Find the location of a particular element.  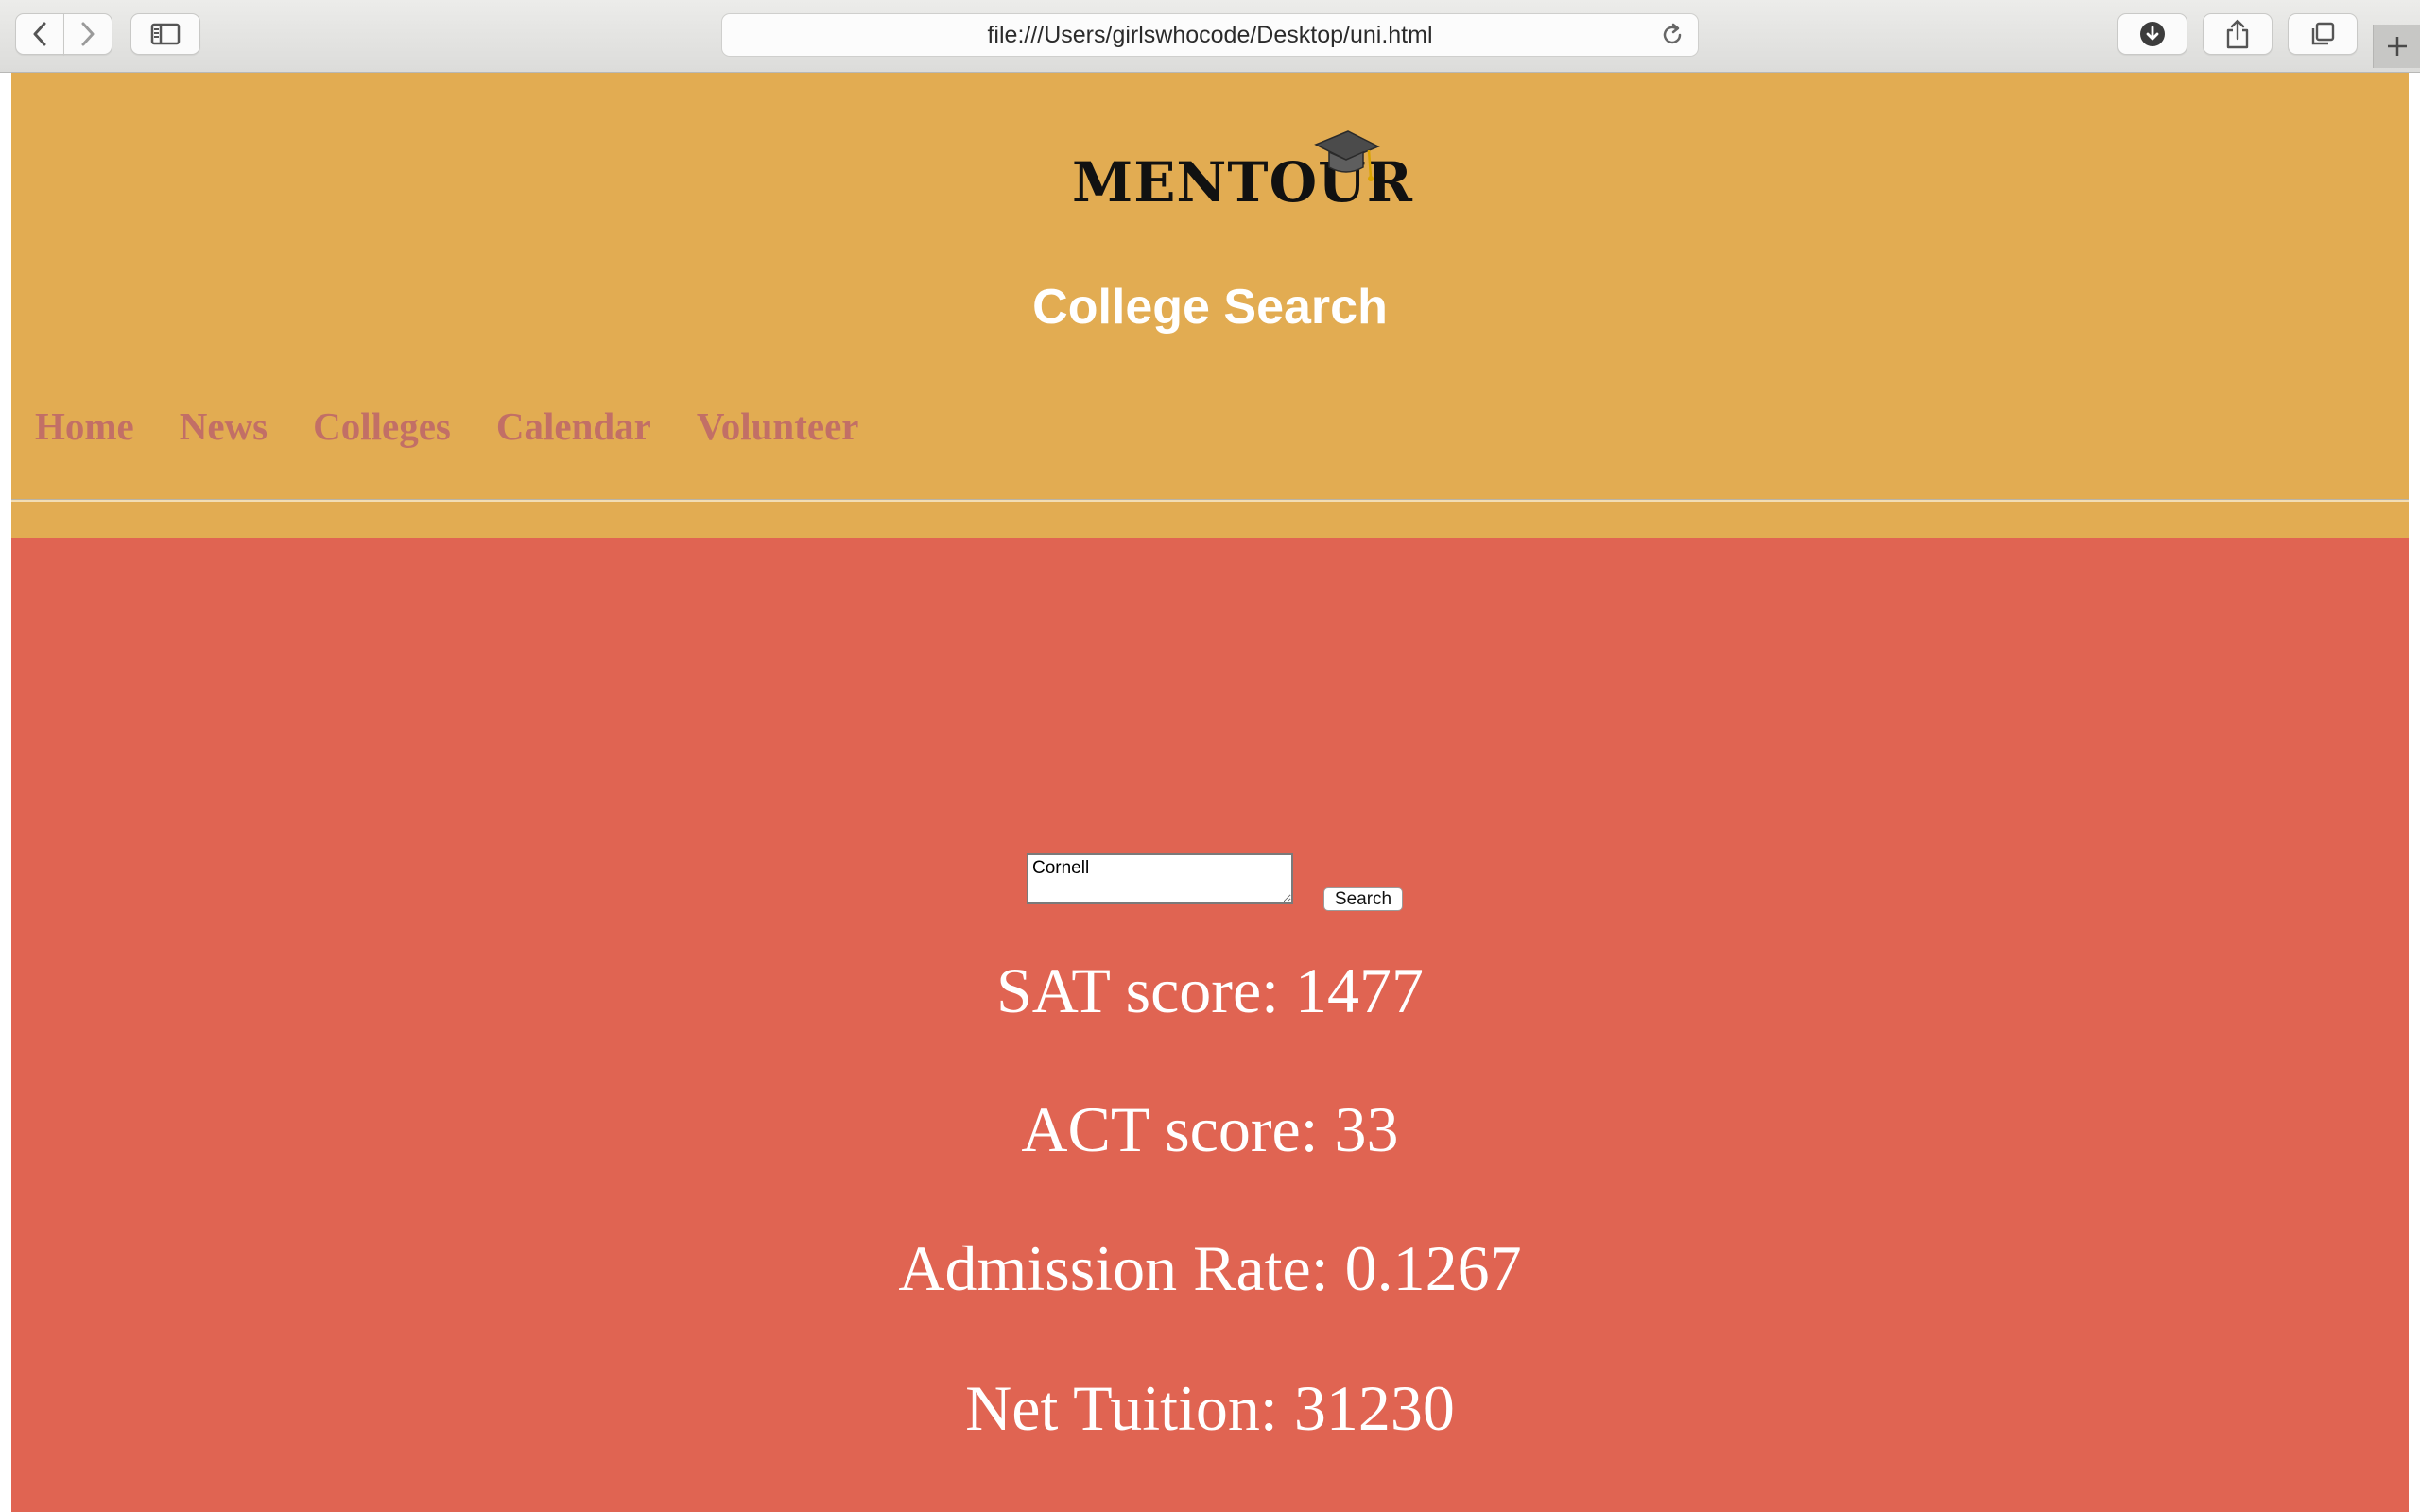

nav-link-home: Home is located at coordinates (84, 426).